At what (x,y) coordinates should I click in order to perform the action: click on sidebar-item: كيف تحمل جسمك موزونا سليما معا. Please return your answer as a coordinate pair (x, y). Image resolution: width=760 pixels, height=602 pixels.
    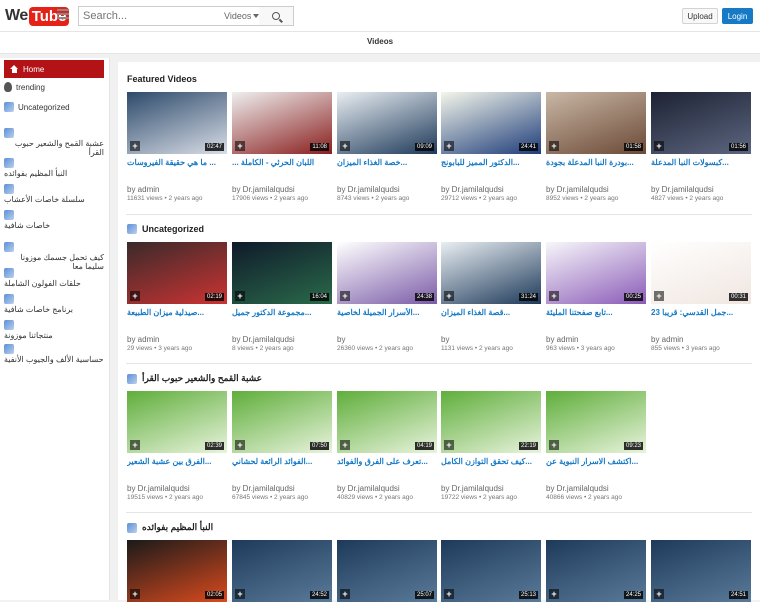
    Looking at the image, I should click on (54, 256).